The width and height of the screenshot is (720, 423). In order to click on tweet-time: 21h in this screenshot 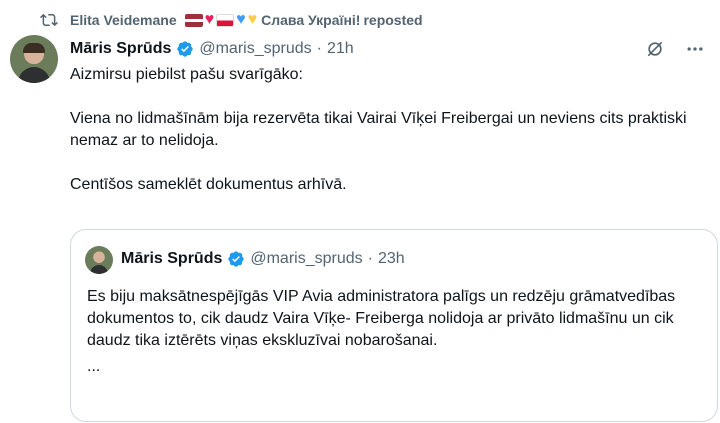, I will do `click(340, 49)`.